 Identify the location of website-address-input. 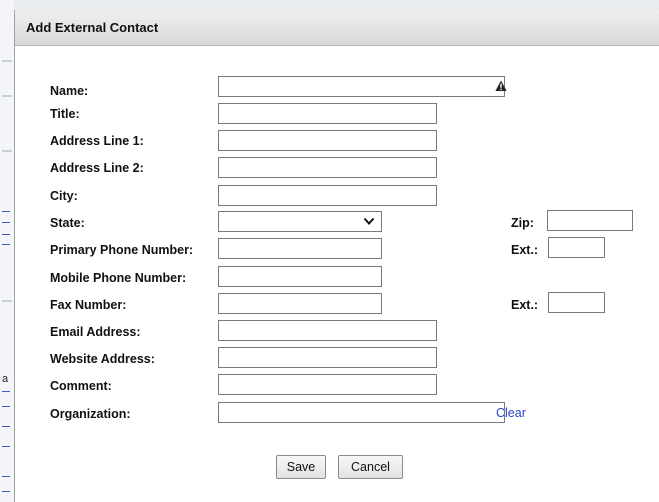
(327, 357).